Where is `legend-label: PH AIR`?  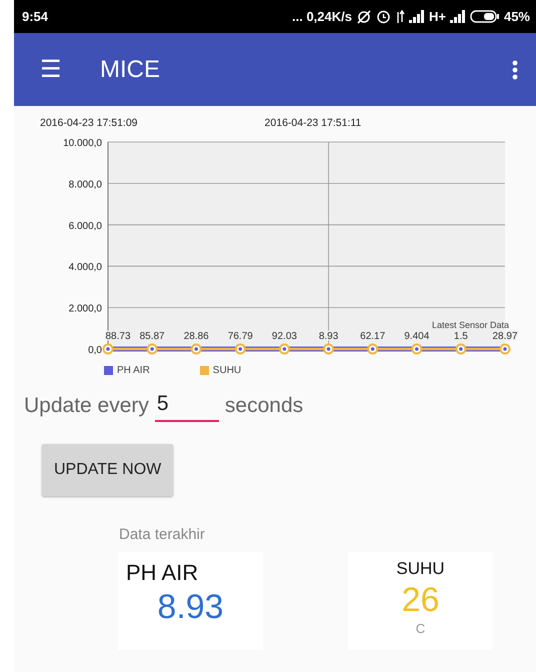 legend-label: PH AIR is located at coordinates (133, 371).